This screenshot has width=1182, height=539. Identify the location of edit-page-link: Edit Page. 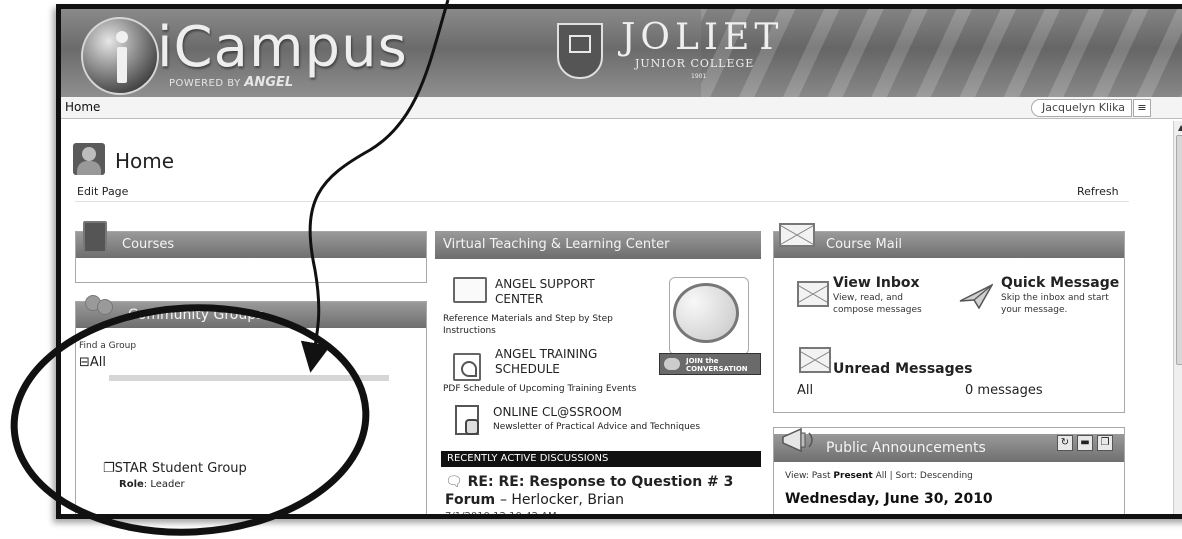
(102, 191).